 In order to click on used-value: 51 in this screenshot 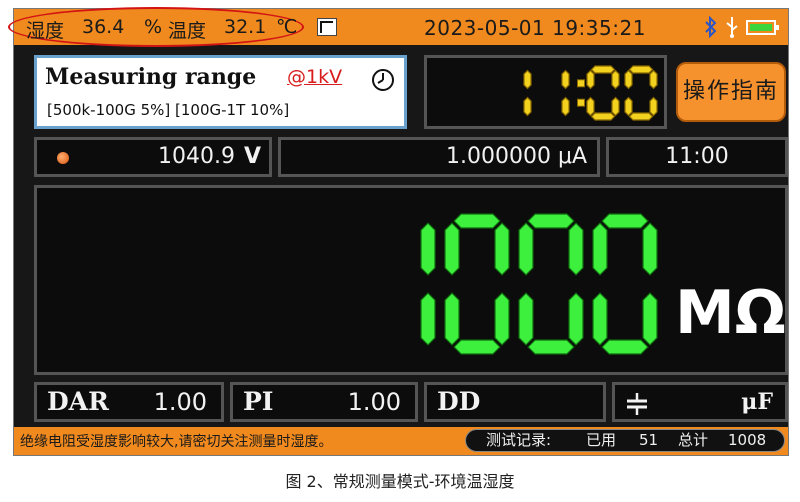, I will do `click(649, 440)`.